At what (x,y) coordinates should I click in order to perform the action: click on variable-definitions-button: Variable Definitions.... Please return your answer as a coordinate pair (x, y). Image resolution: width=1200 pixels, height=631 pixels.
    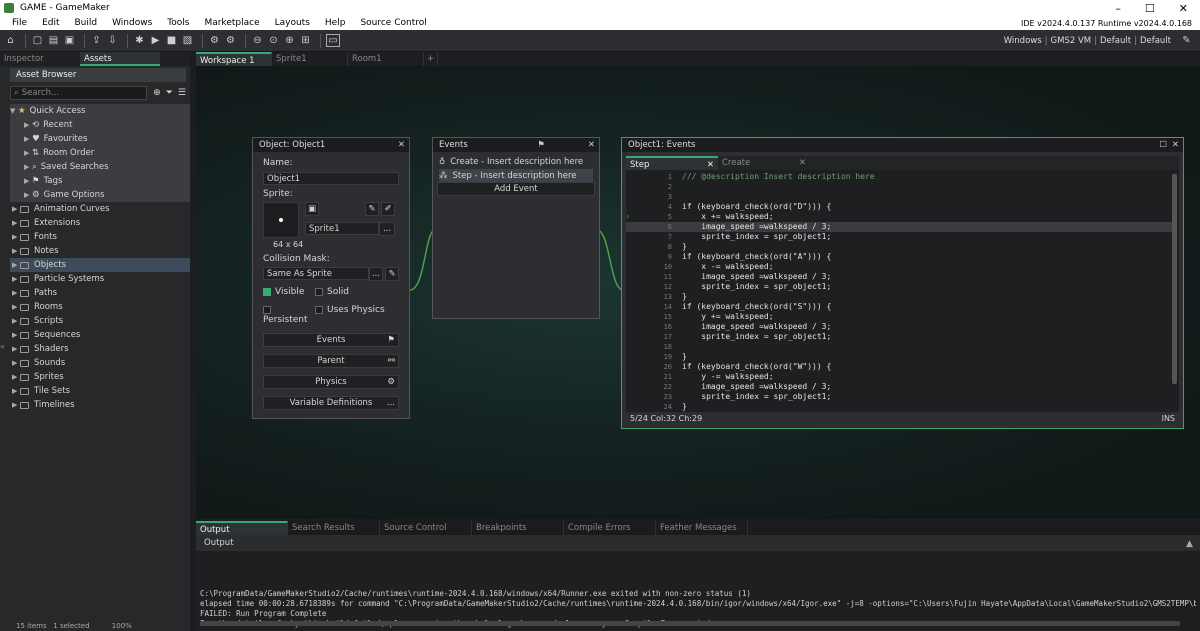
    Looking at the image, I should click on (331, 403).